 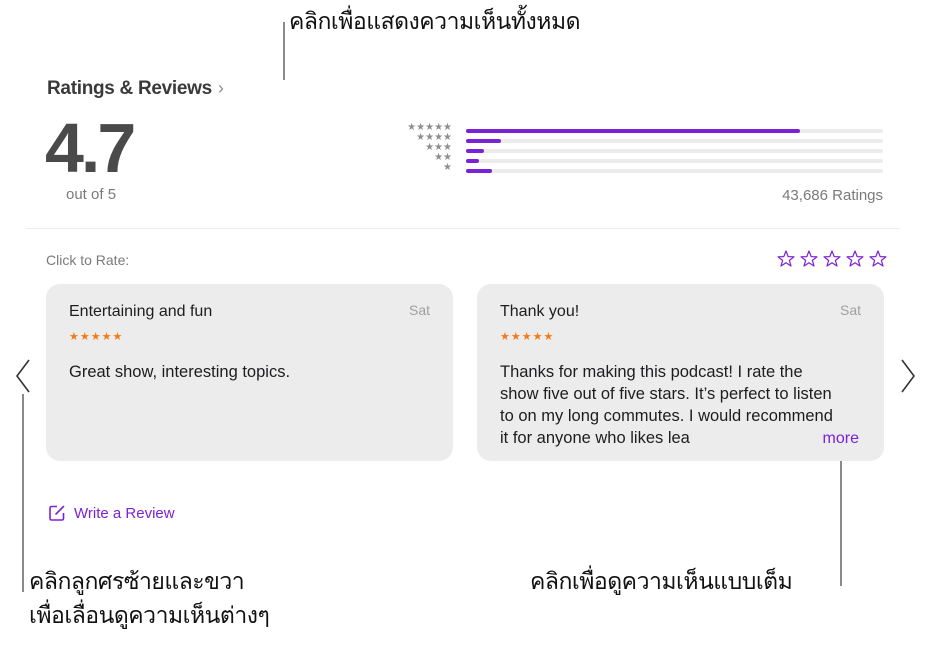 I want to click on write-review-button: Write a Review, so click(x=111, y=513).